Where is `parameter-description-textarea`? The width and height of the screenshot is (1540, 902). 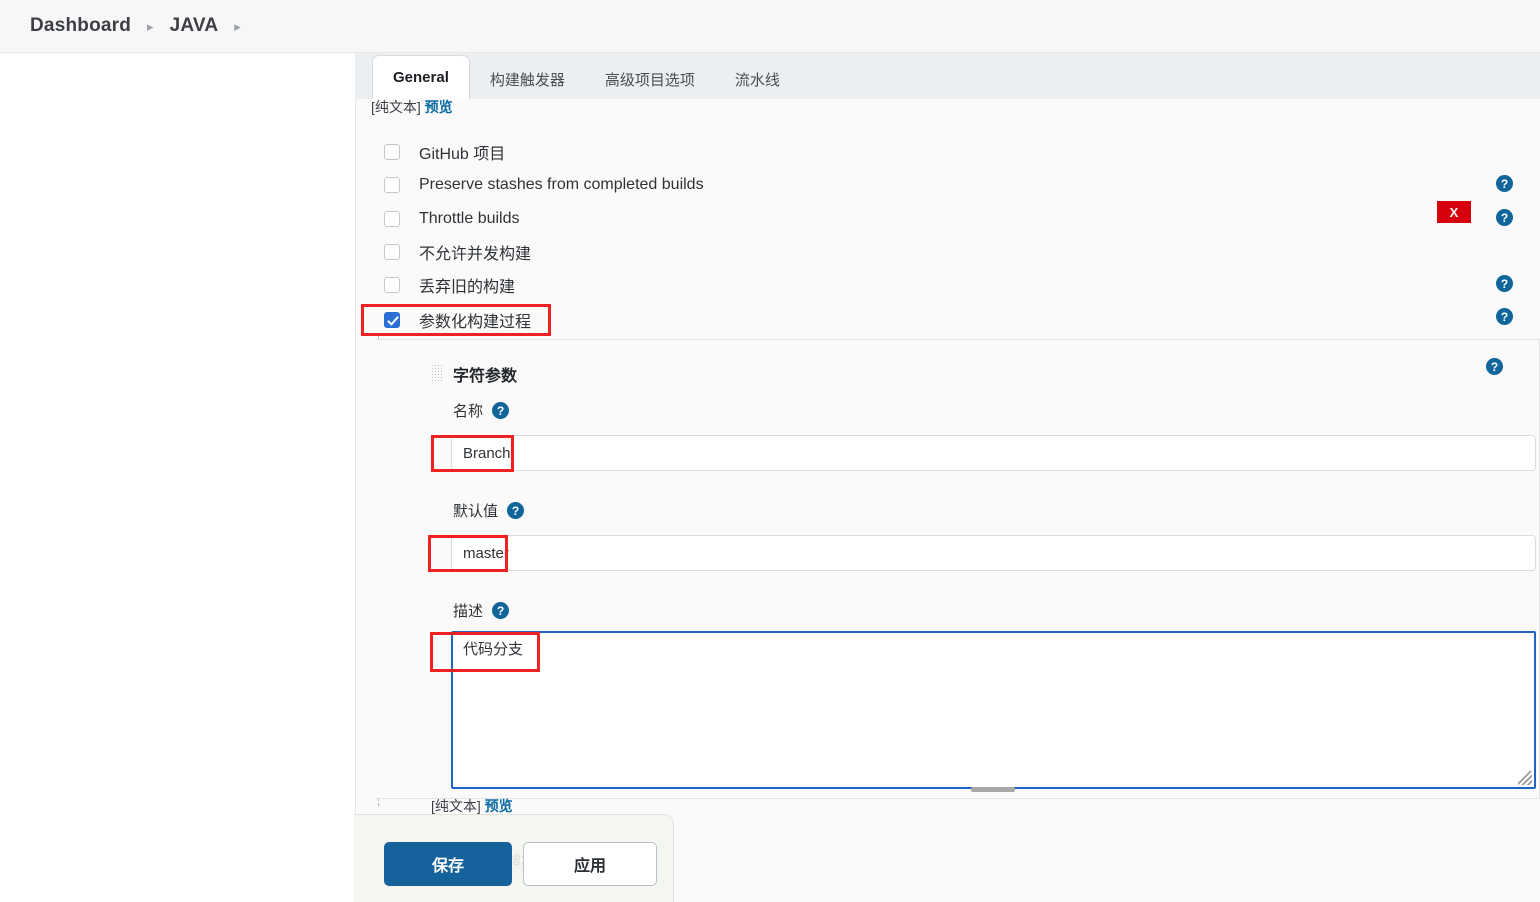 parameter-description-textarea is located at coordinates (993, 710).